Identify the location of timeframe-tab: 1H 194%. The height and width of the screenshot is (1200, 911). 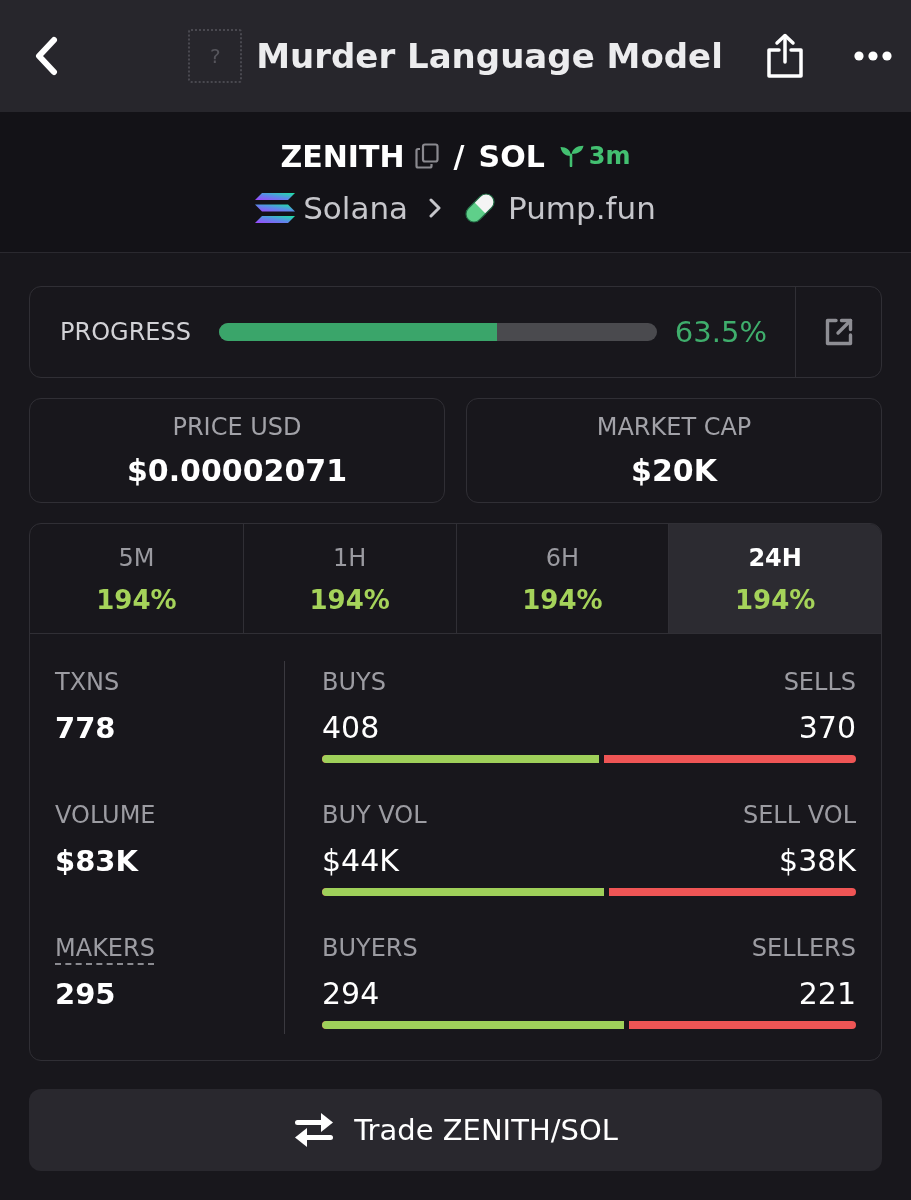
(349, 578).